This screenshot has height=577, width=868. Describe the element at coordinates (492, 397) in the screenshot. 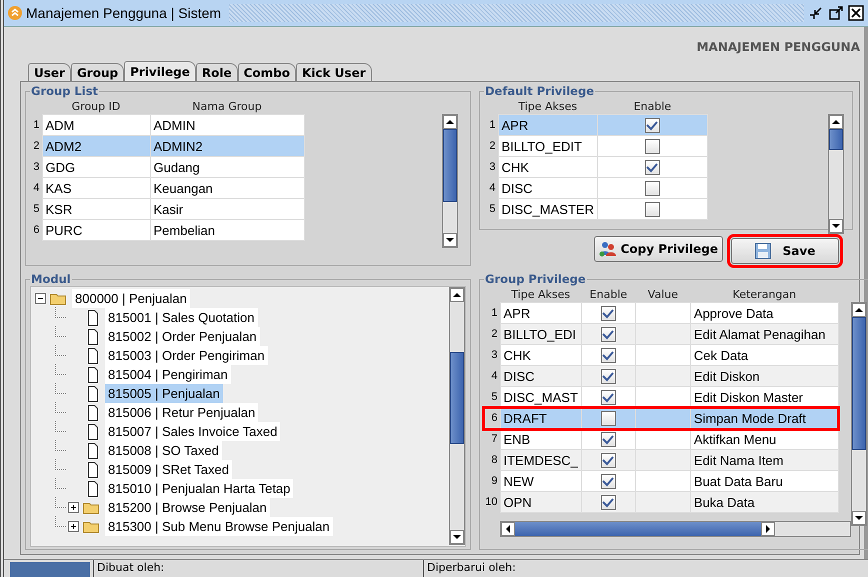

I see `row-number: 5` at that location.